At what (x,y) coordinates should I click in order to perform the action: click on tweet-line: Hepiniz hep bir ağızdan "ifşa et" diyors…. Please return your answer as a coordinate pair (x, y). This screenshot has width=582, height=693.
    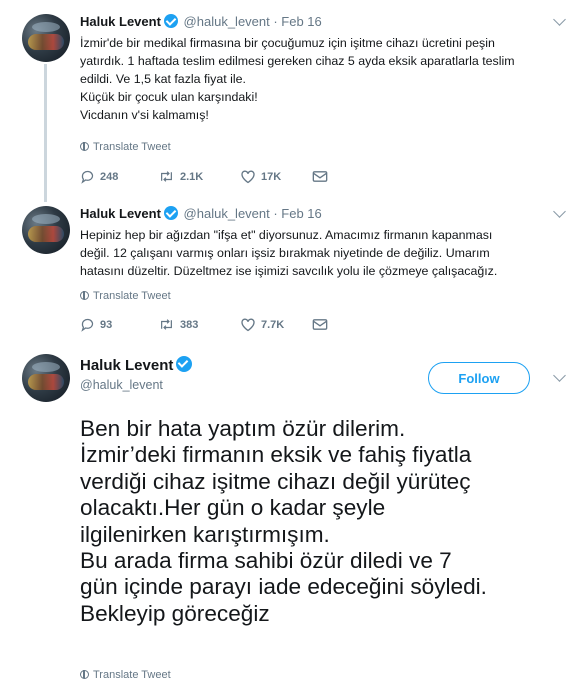
    Looking at the image, I should click on (286, 235).